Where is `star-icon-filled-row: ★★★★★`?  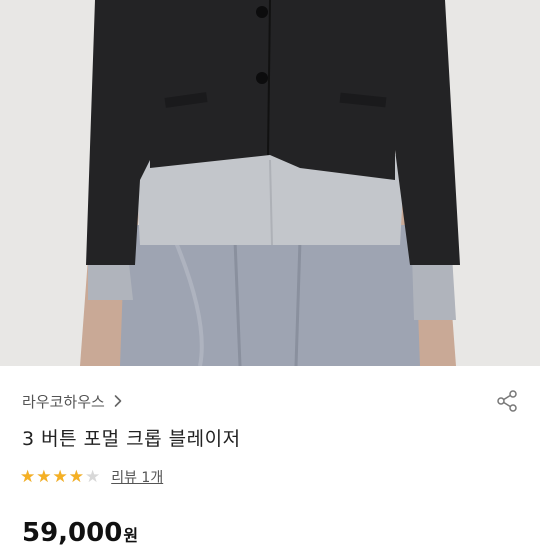 star-icon-filled-row: ★★★★★ is located at coordinates (52, 477).